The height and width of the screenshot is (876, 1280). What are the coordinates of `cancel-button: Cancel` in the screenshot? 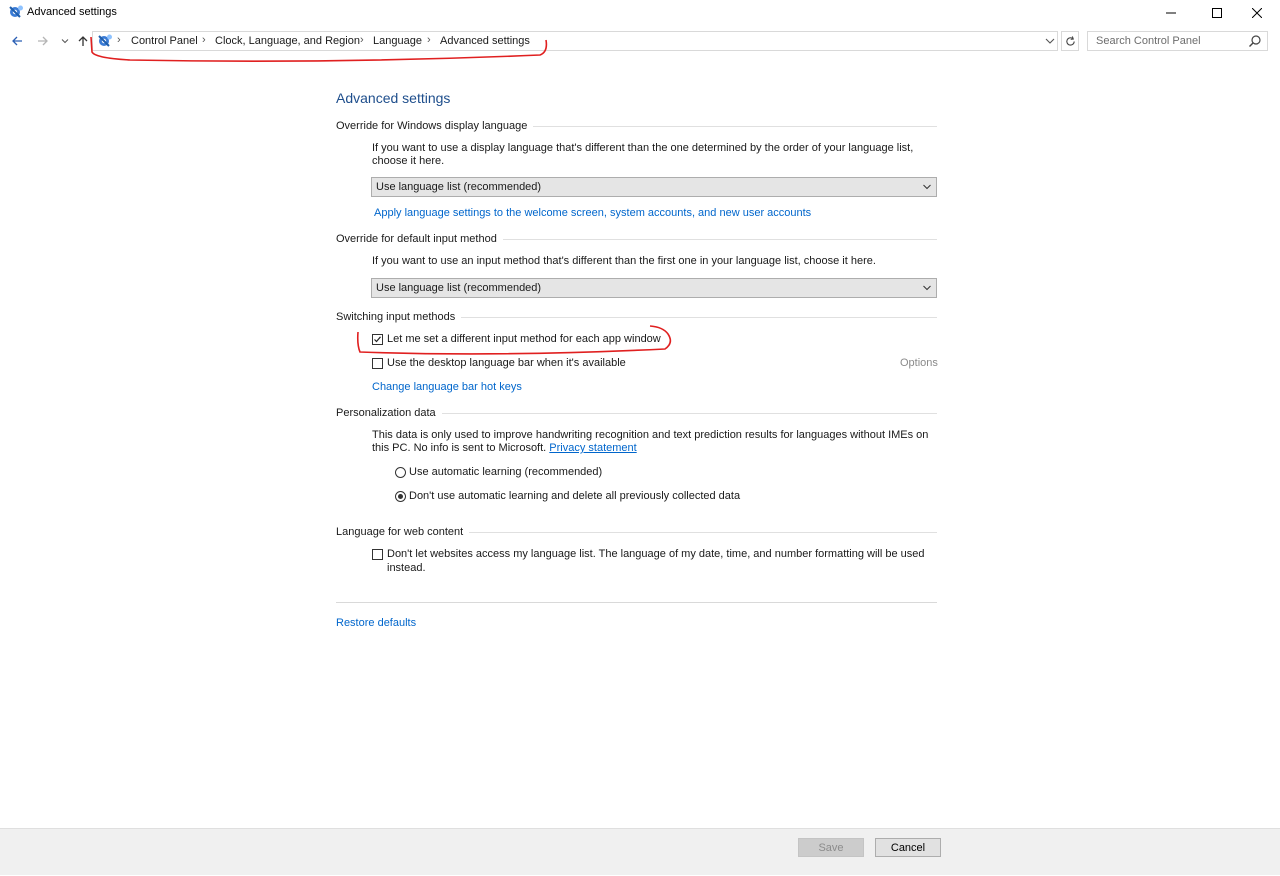 It's located at (908, 847).